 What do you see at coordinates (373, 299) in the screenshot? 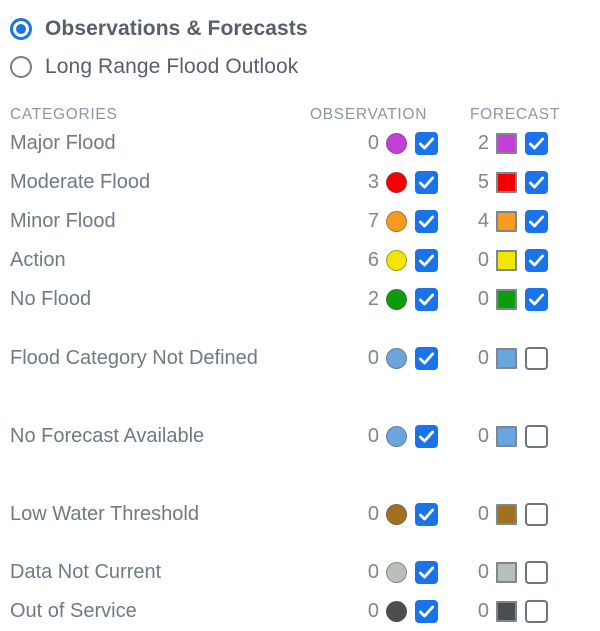
I see `observation-count: 2` at bounding box center [373, 299].